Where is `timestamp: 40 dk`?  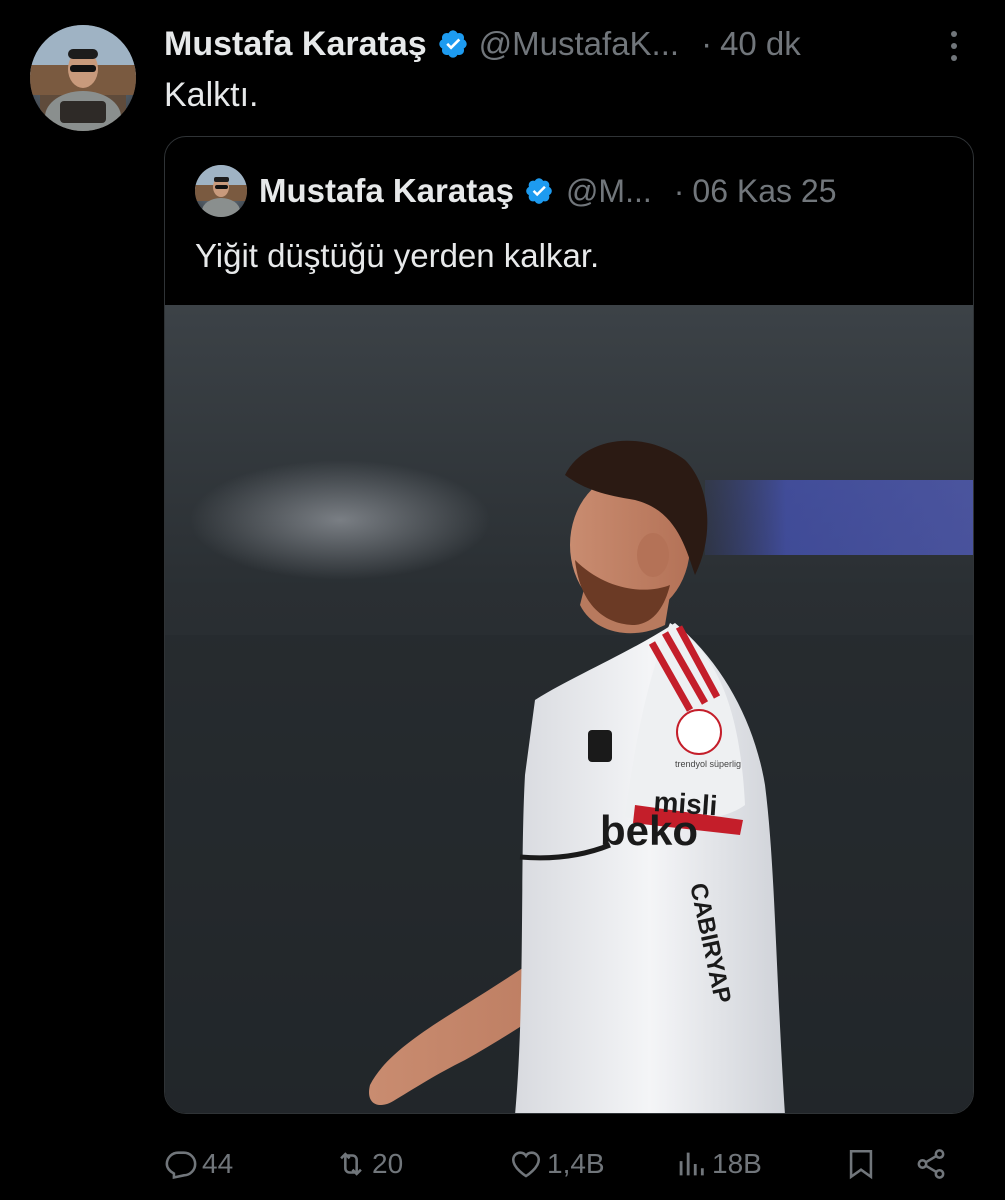
timestamp: 40 dk is located at coordinates (760, 44).